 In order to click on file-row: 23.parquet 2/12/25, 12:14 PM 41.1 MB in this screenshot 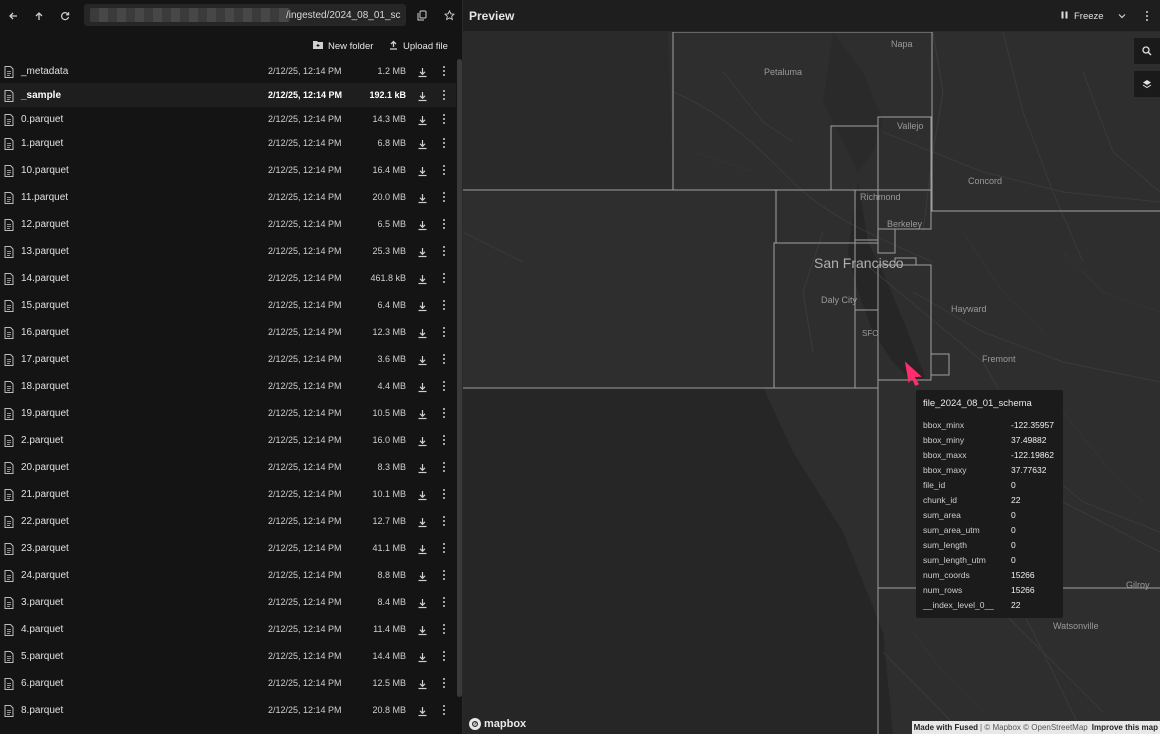, I will do `click(228, 548)`.